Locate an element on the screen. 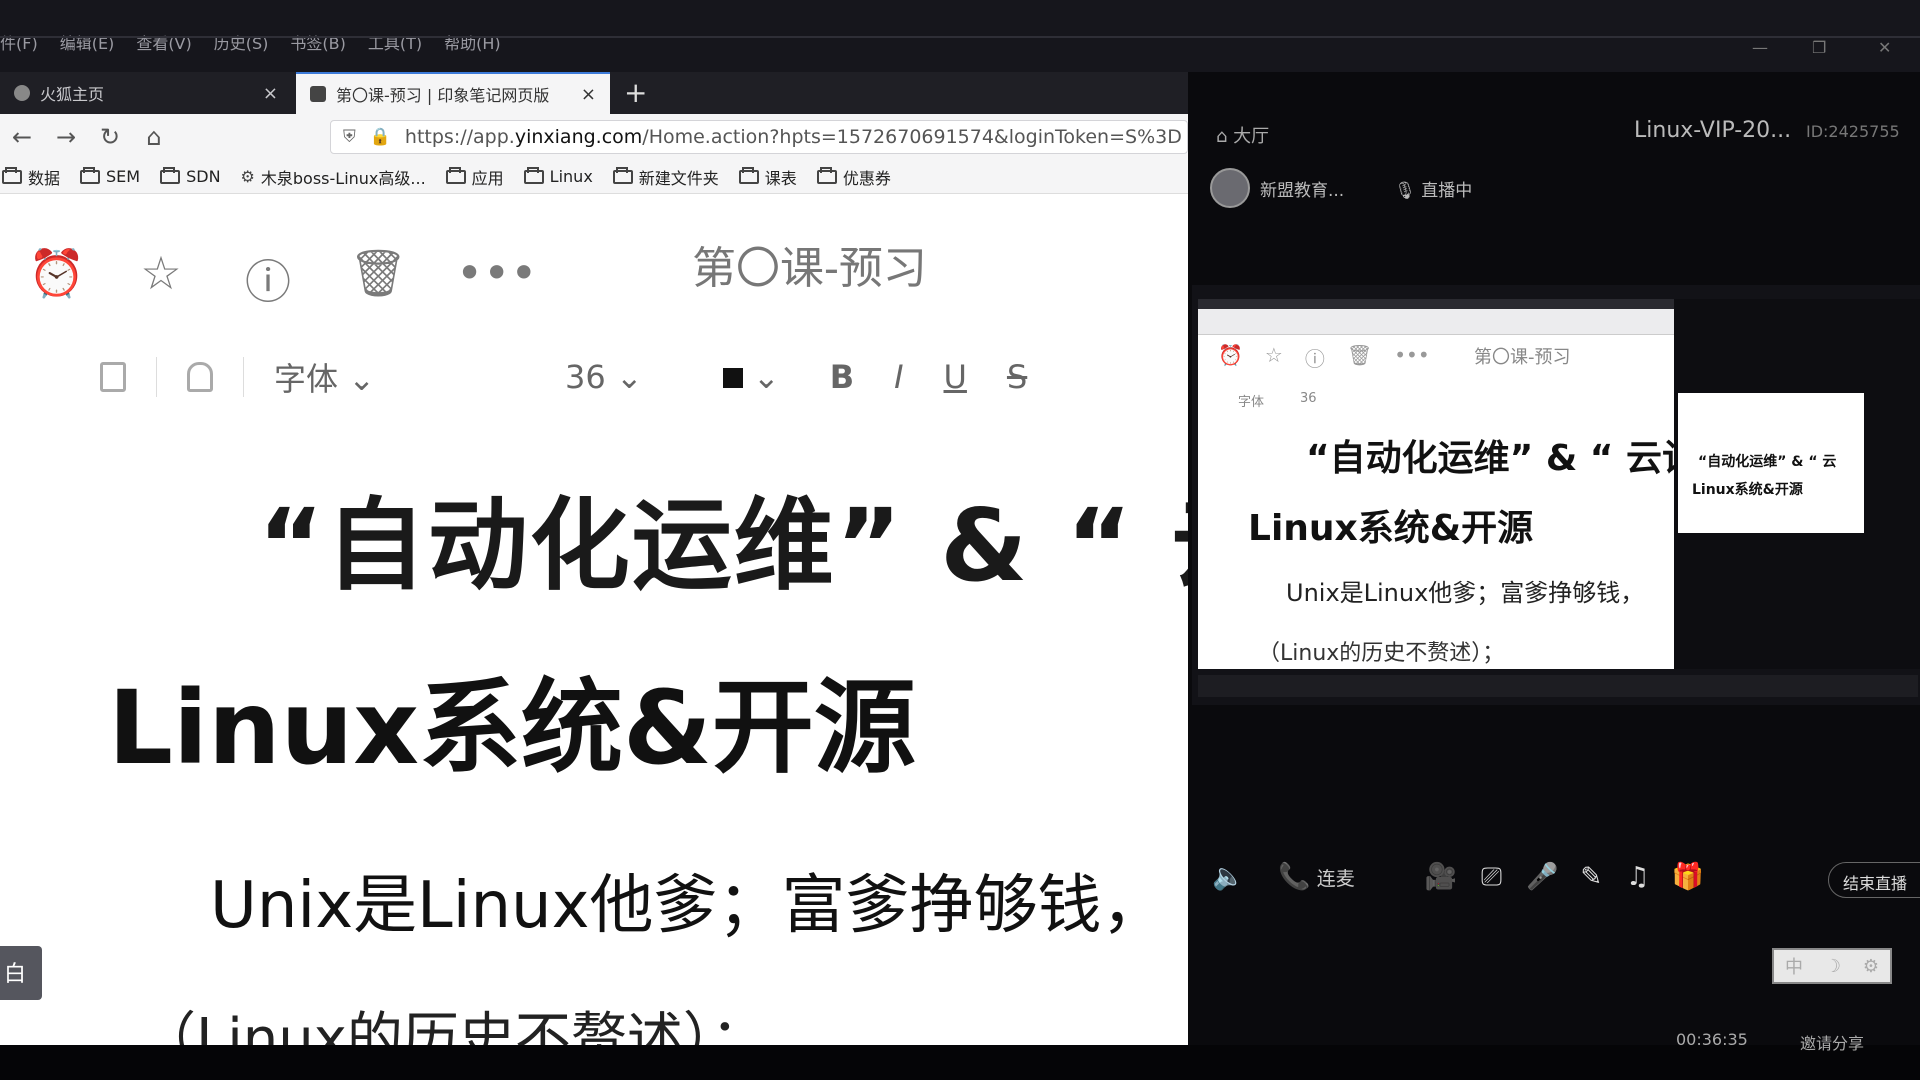 This screenshot has height=1080, width=1920. note-paragraph-1: Unix是Linux他爹；富爹挣够钱， is located at coordinates (688, 900).